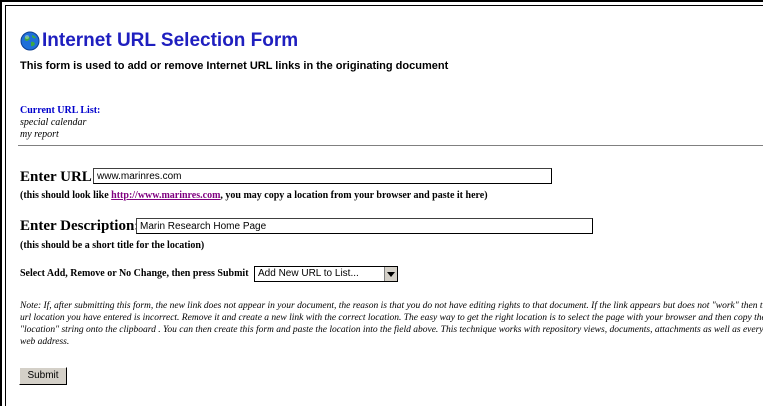 This screenshot has width=763, height=406. Describe the element at coordinates (43, 376) in the screenshot. I see `submit-button: Submit` at that location.